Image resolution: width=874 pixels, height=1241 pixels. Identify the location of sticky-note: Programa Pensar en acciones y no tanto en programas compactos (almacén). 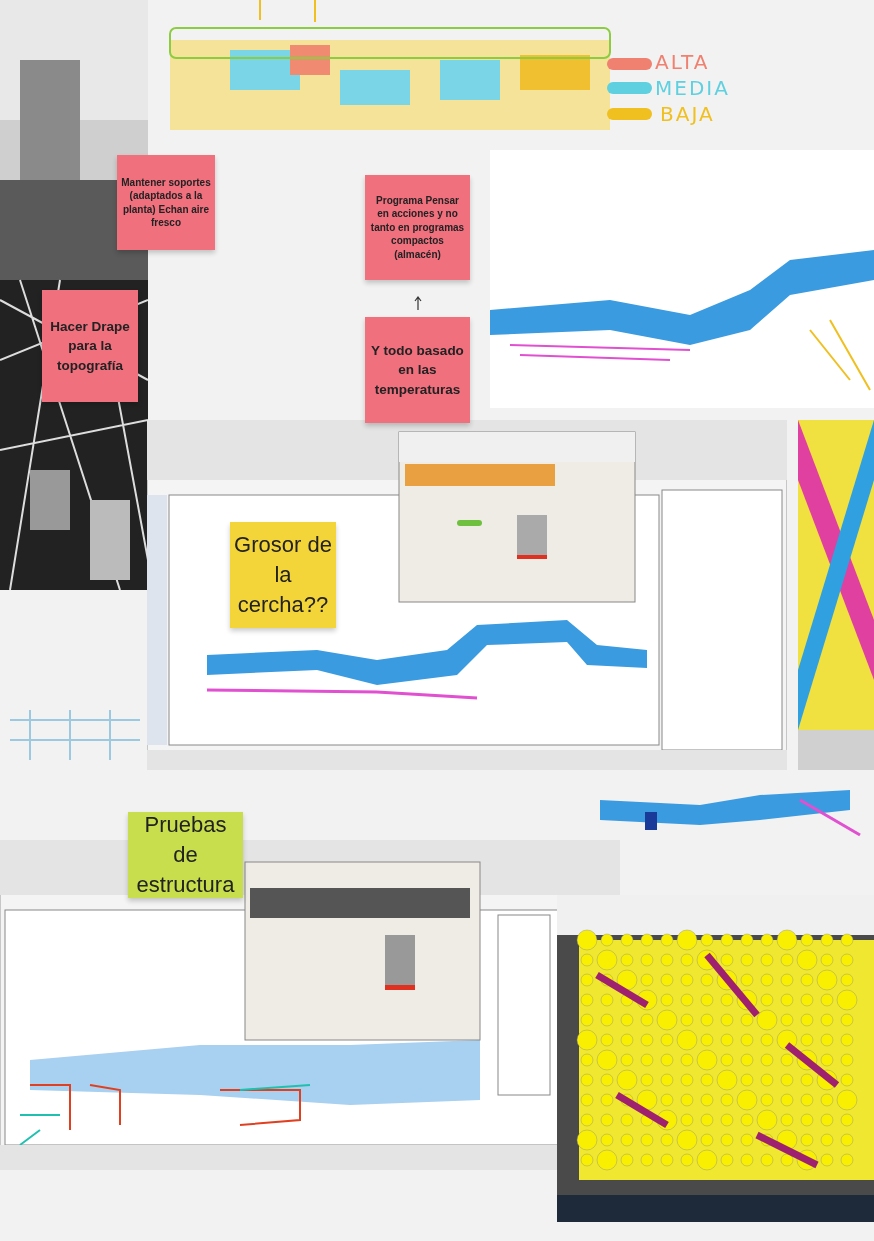
(417, 227).